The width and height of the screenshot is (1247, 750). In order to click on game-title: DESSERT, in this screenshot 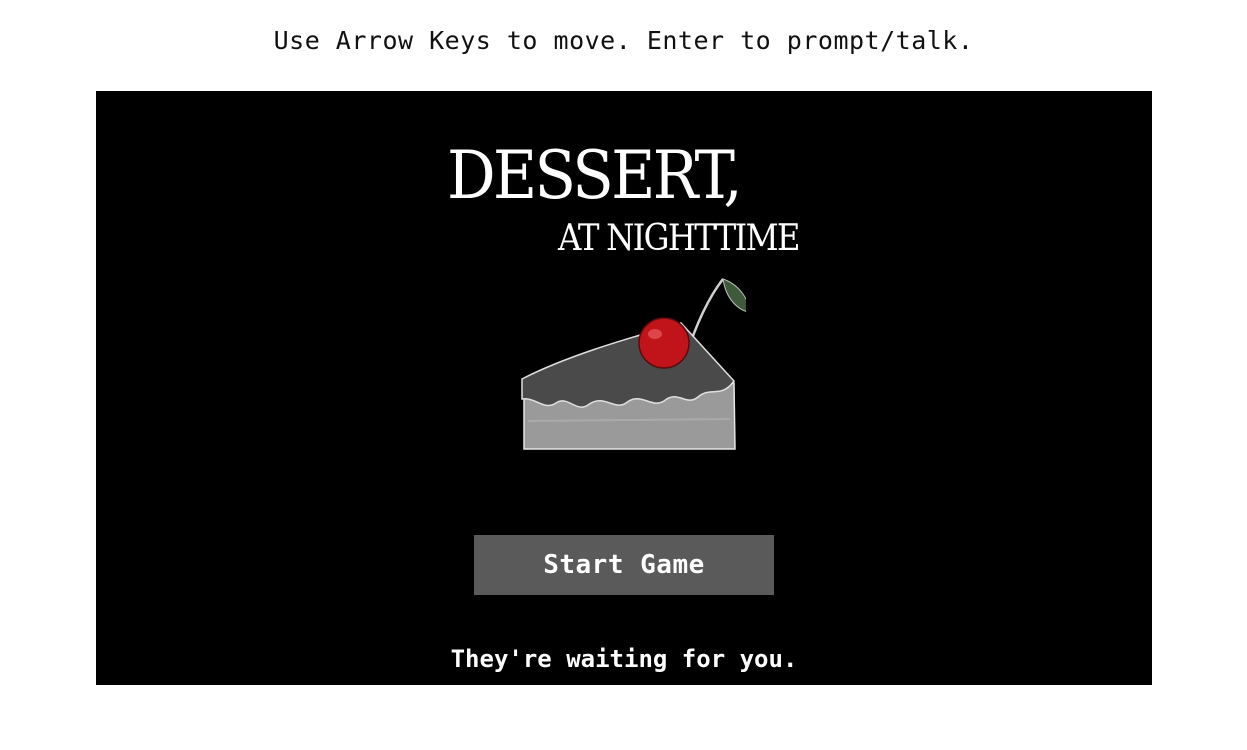, I will do `click(595, 175)`.